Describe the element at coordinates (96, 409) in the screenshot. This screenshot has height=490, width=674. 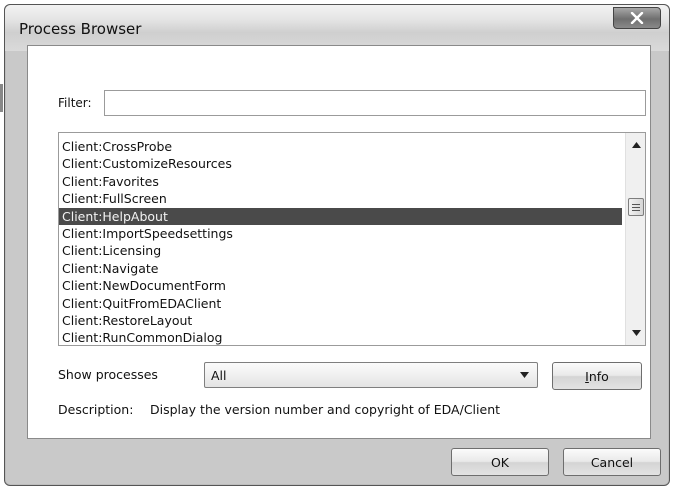
I see `description-label: Description:` at that location.